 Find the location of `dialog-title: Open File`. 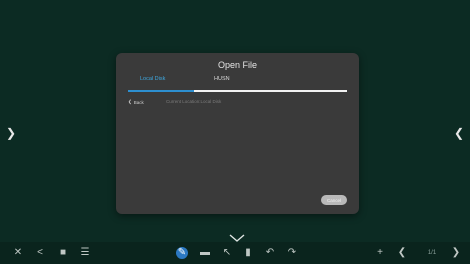

dialog-title: Open File is located at coordinates (237, 65).